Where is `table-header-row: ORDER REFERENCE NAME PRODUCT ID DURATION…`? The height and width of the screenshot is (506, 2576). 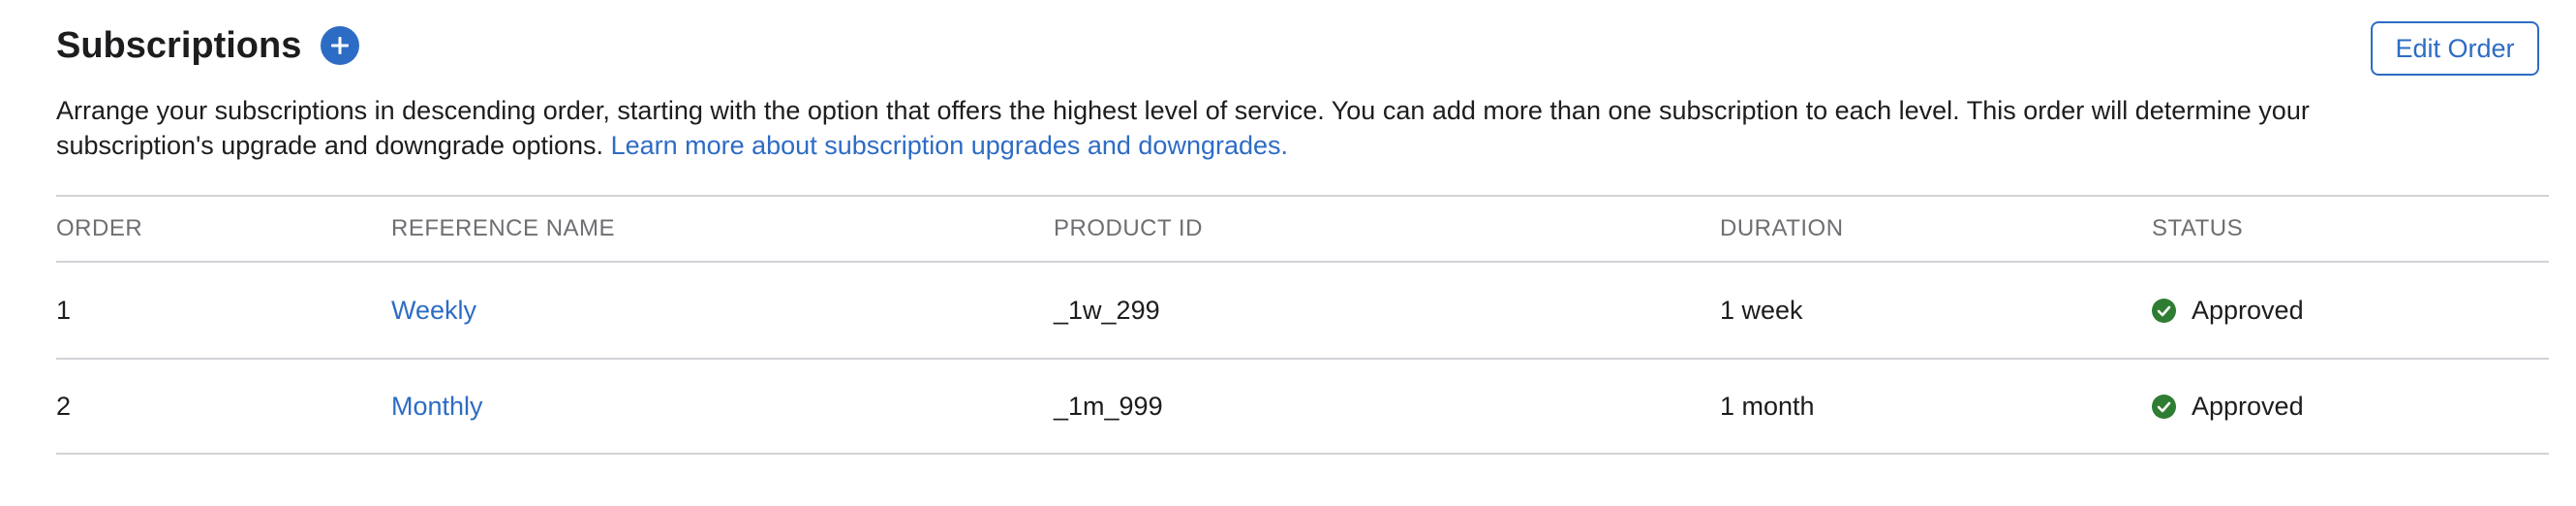
table-header-row: ORDER REFERENCE NAME PRODUCT ID DURATION… is located at coordinates (1302, 228).